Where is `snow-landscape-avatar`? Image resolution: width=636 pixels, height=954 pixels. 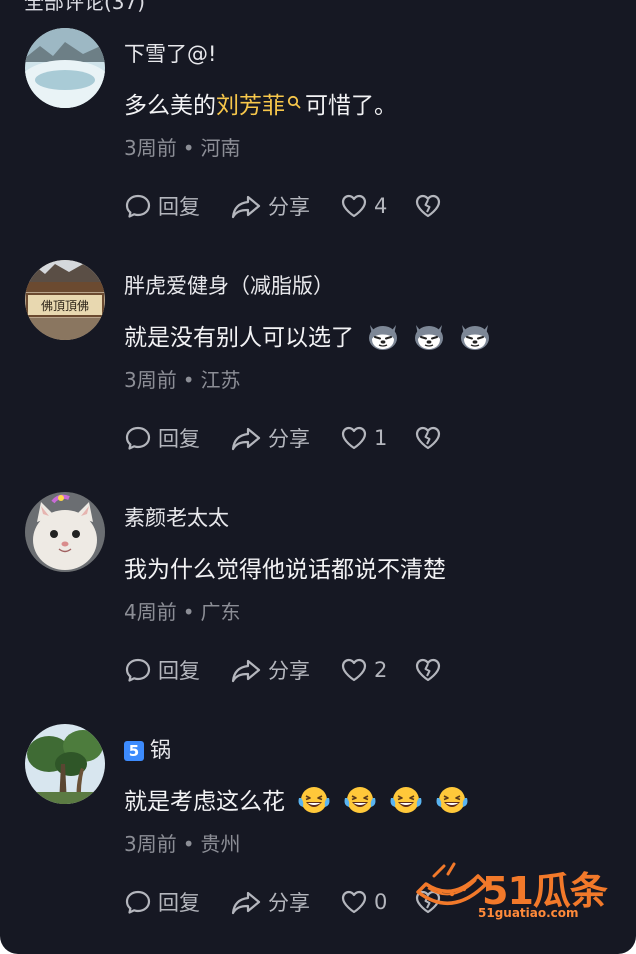
snow-landscape-avatar is located at coordinates (65, 68).